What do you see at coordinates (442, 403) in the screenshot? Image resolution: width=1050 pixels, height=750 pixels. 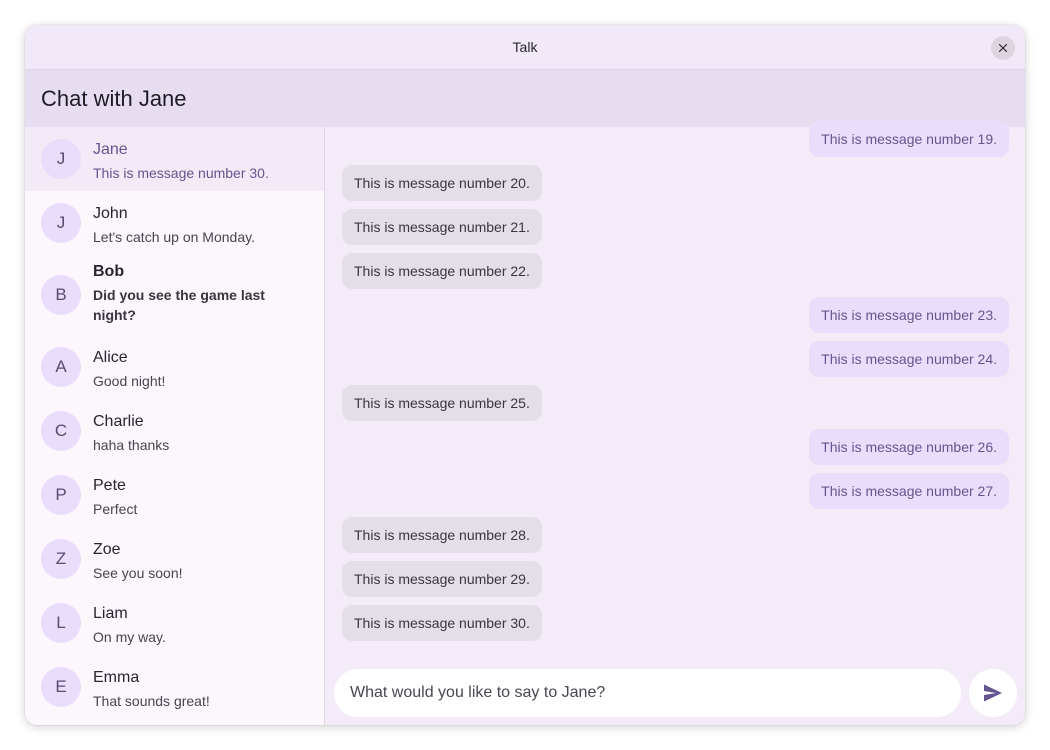 I see `incoming-message: This is message number 25.` at bounding box center [442, 403].